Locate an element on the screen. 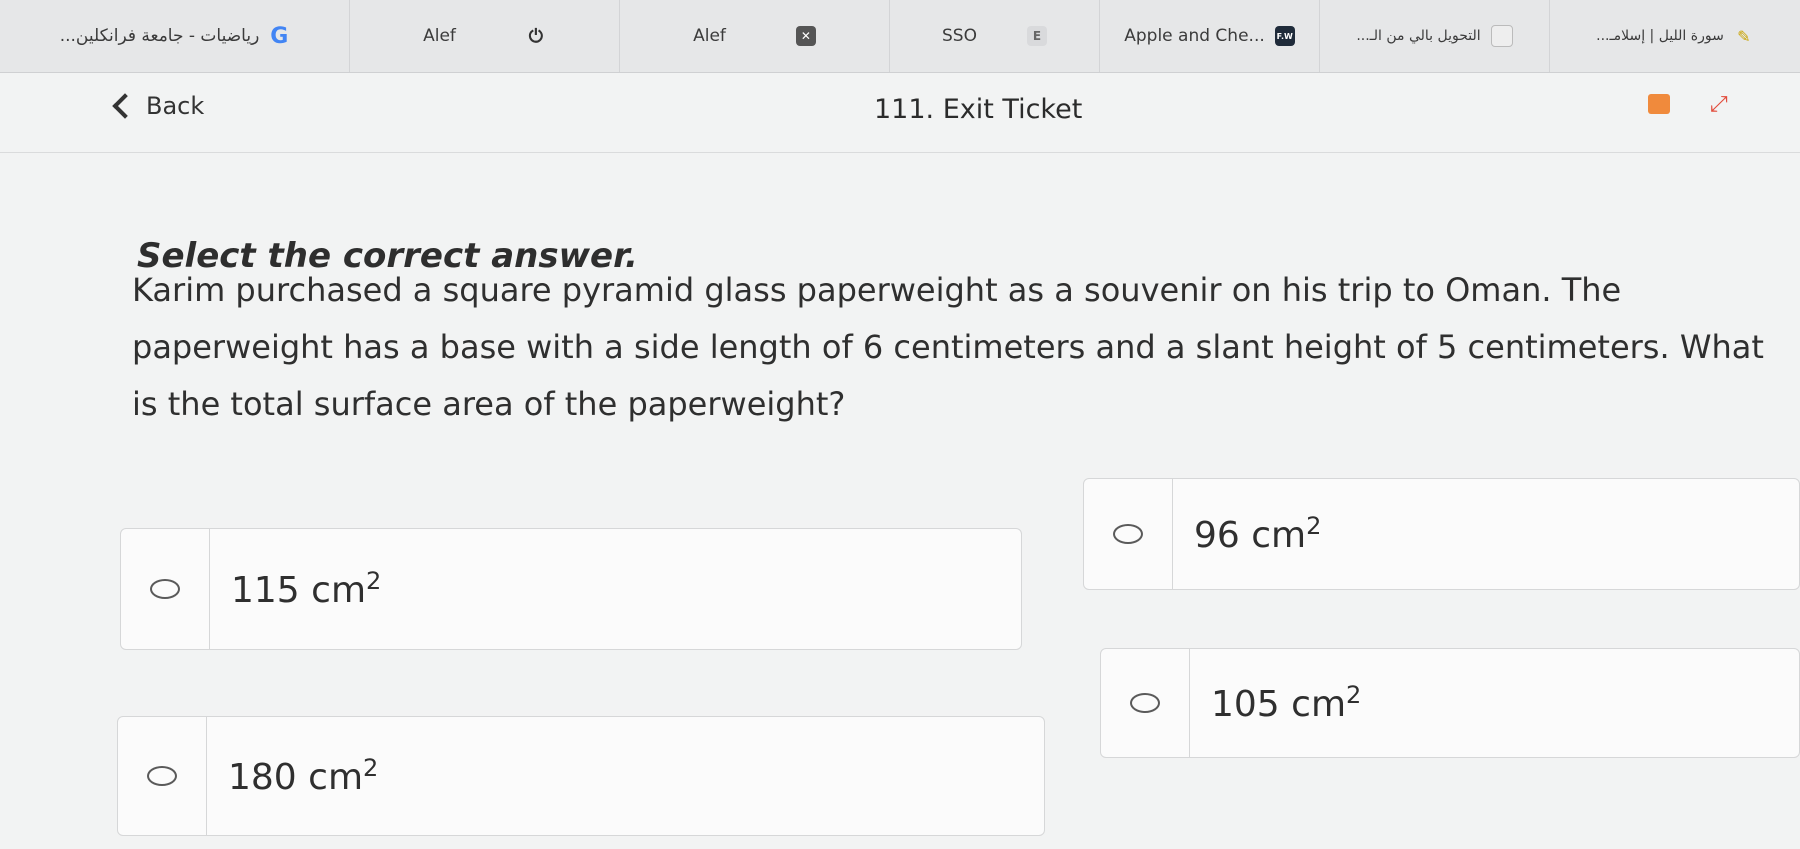  radio-button-d is located at coordinates (1145, 703).